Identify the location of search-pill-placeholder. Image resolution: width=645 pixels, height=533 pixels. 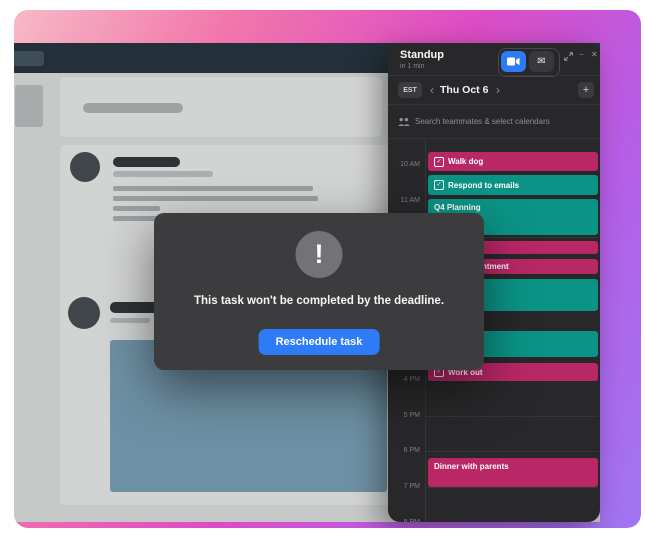
(133, 108).